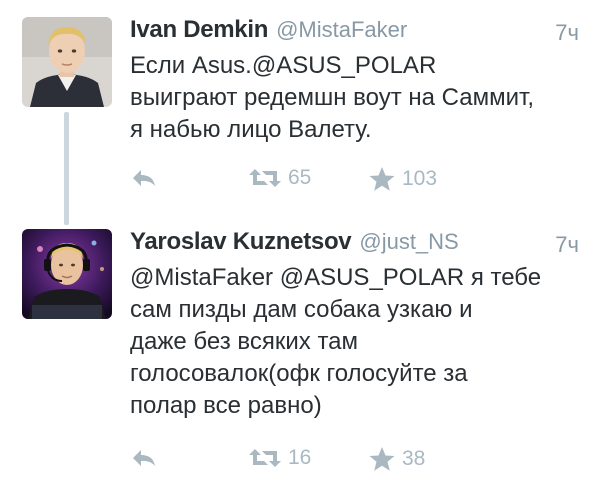 The height and width of the screenshot is (499, 604). I want to click on tweet-text-line: даже без всяких там, so click(244, 341).